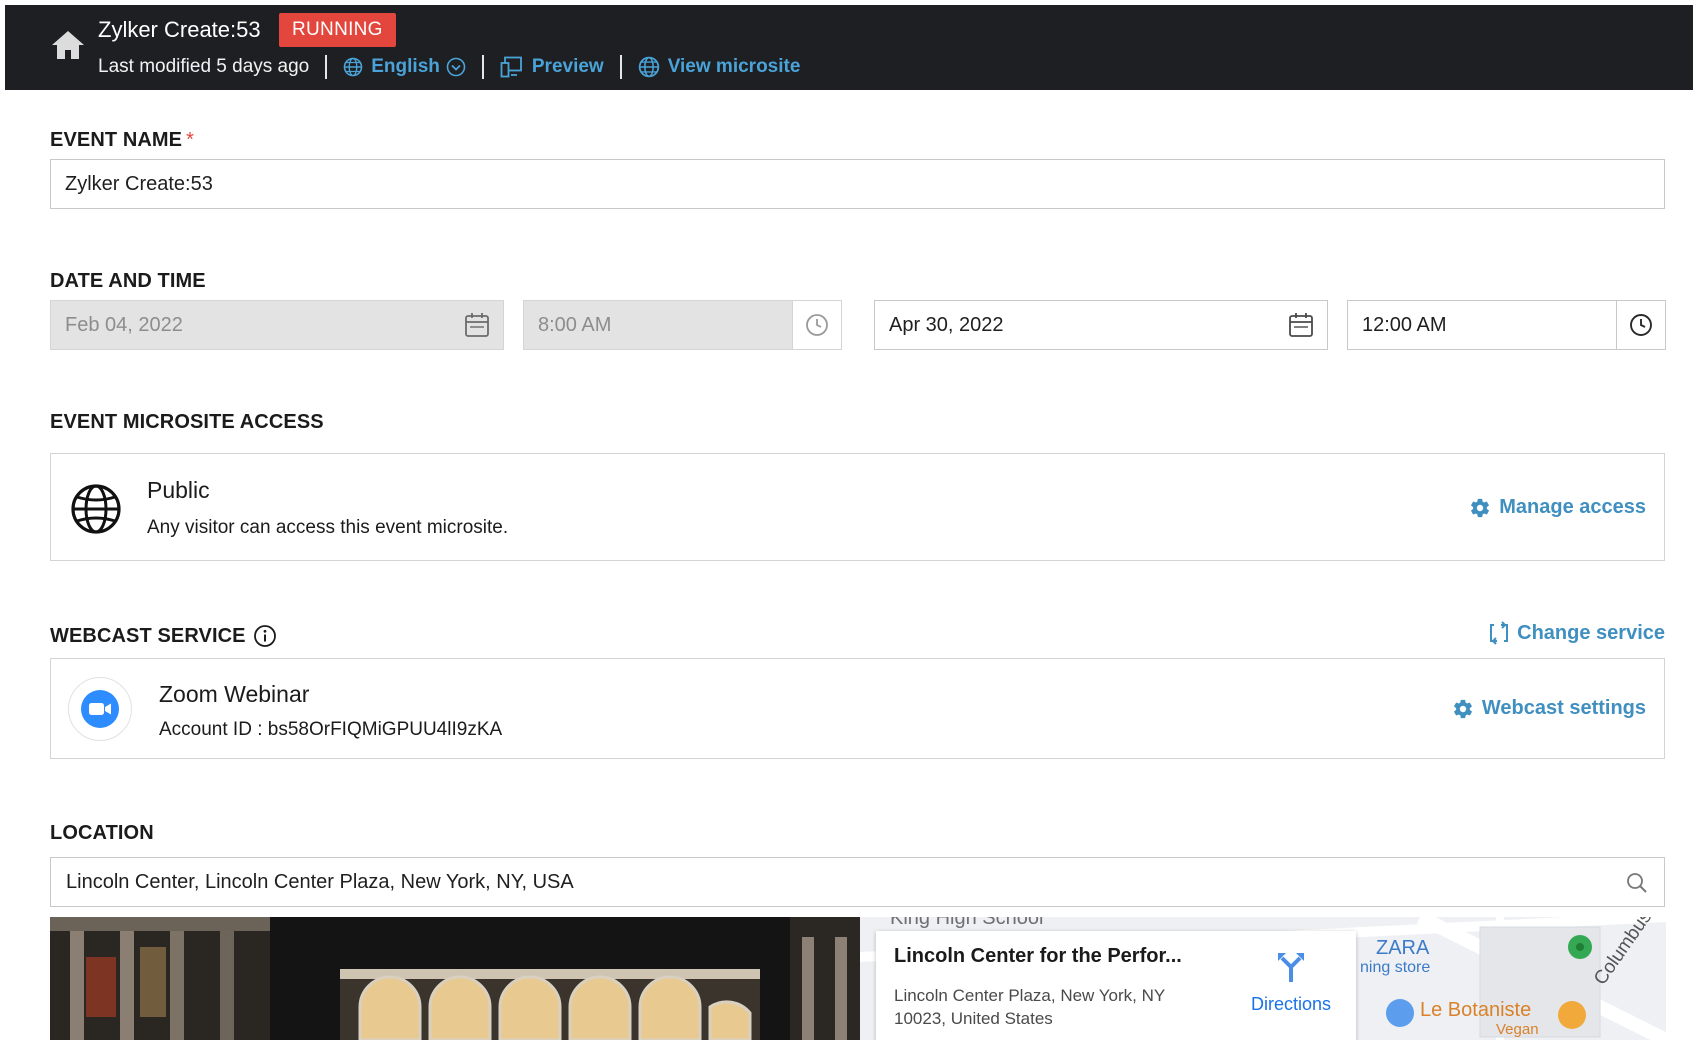 The width and height of the screenshot is (1698, 1040). Describe the element at coordinates (128, 281) in the screenshot. I see `date-time-label: DATE AND TIME` at that location.